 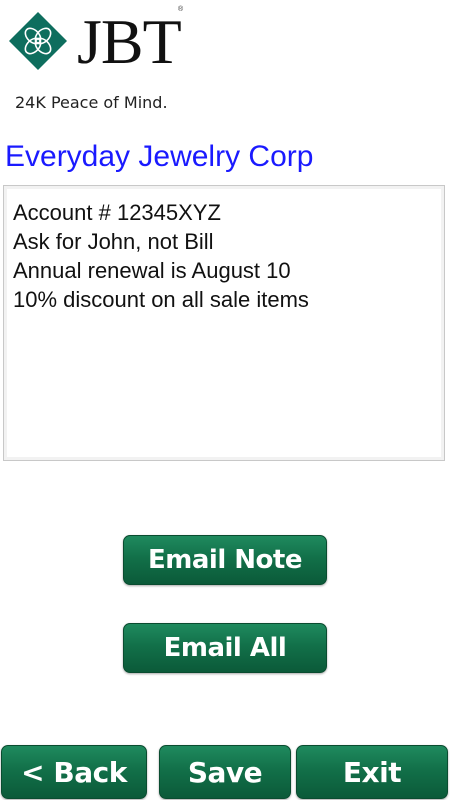 What do you see at coordinates (159, 156) in the screenshot?
I see `company-name: Everyday Jewelry Corp` at bounding box center [159, 156].